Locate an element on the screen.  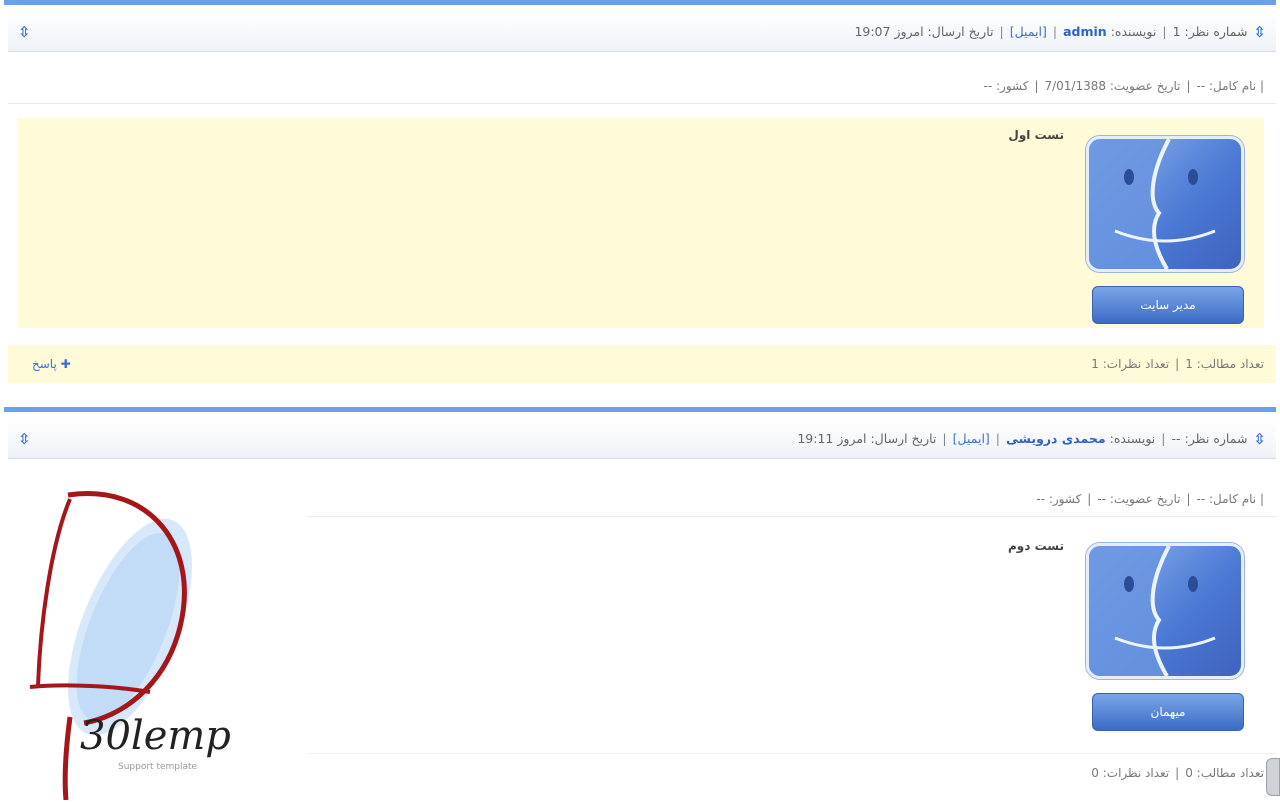
comment-number: شماره نظر: 1 is located at coordinates (1210, 31).